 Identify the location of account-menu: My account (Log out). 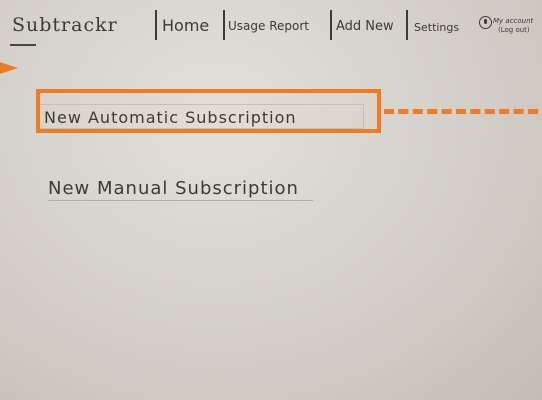
(510, 30).